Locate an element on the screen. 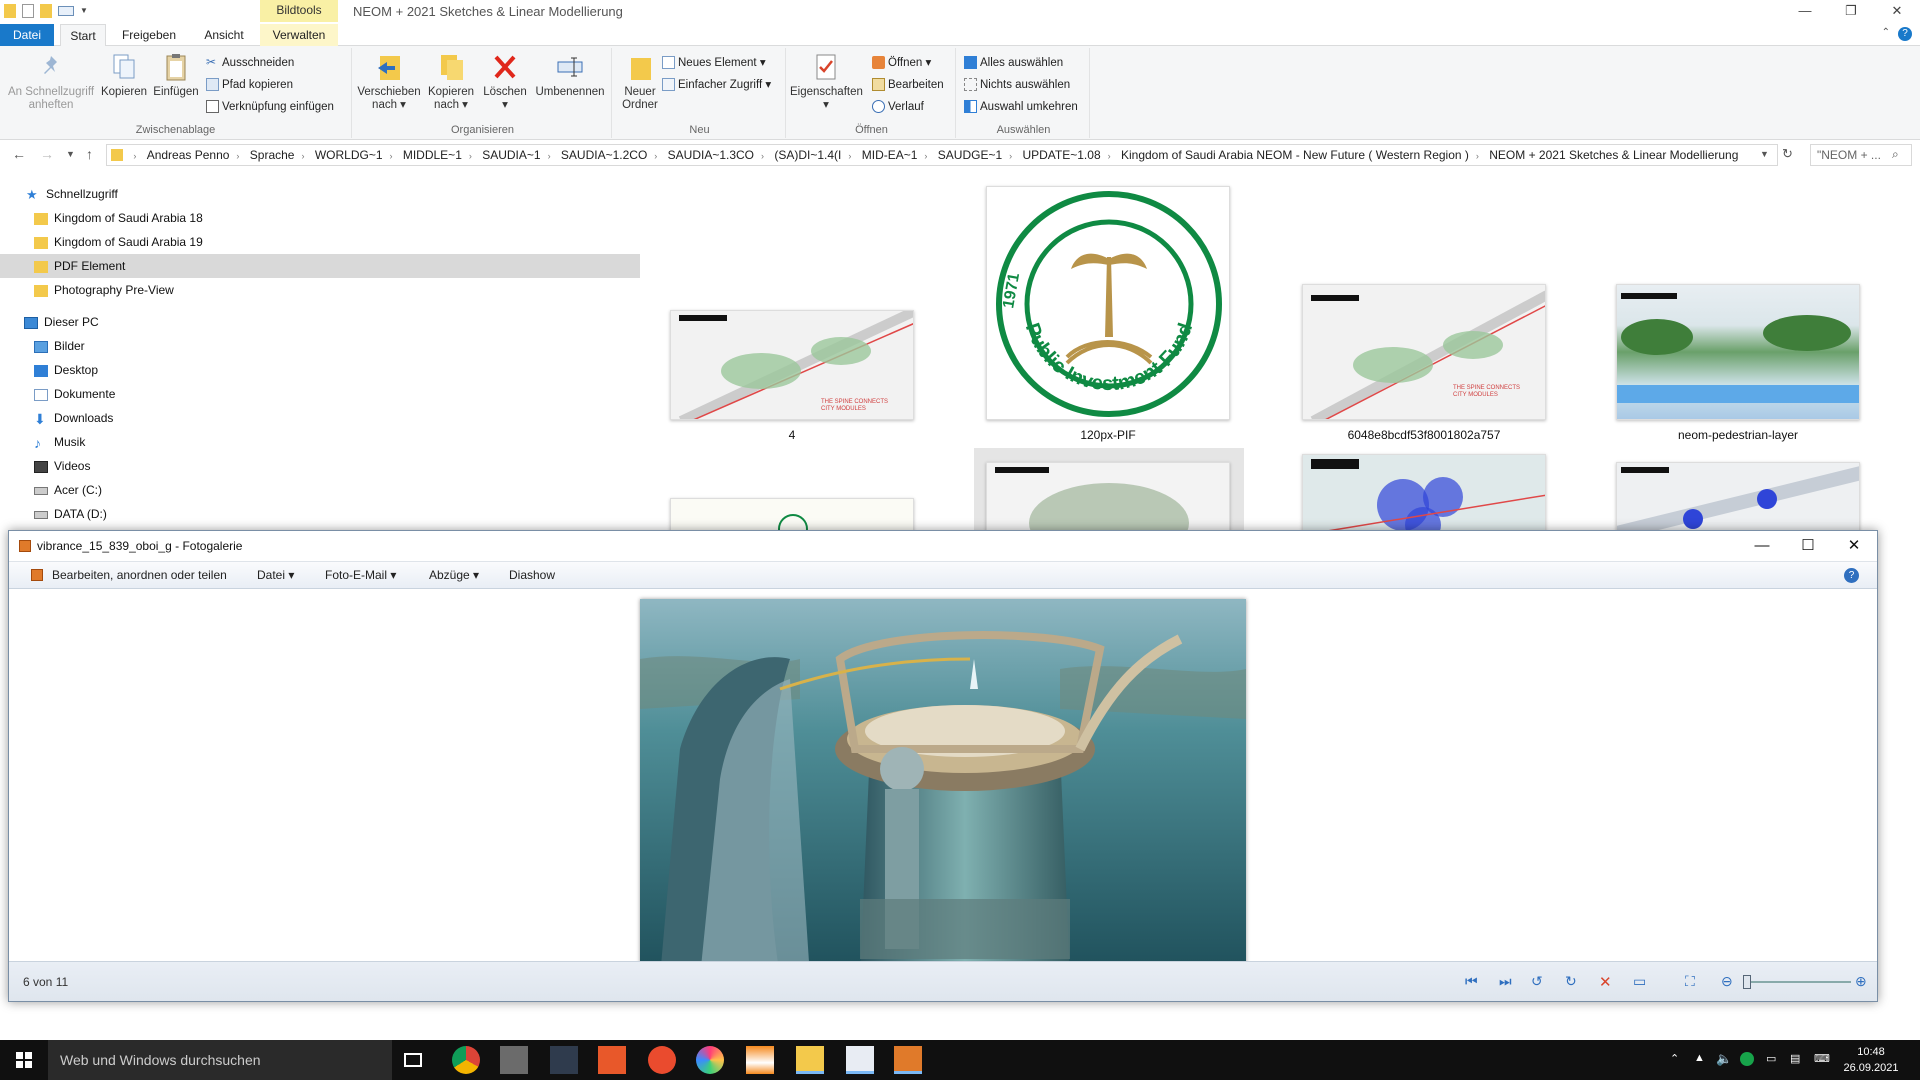 The width and height of the screenshot is (1920, 1092). previous-photo-icon: ⏮ is located at coordinates (1474, 982).